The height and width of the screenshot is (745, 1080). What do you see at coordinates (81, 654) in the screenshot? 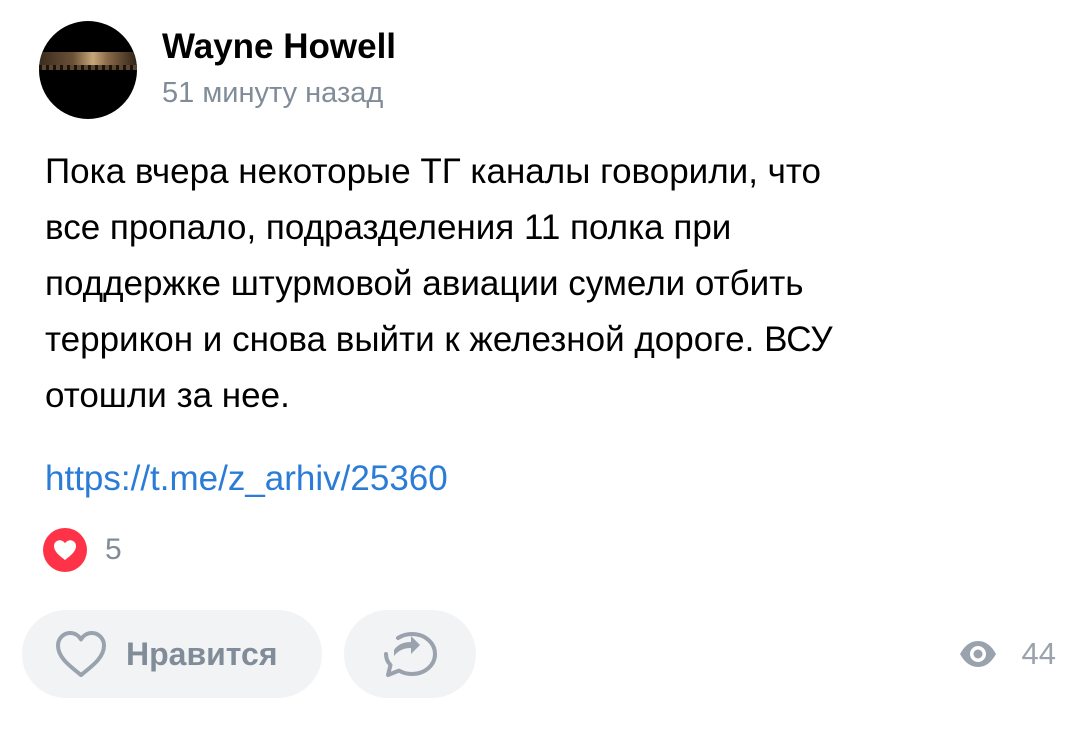
I see `heart-outline-icon` at bounding box center [81, 654].